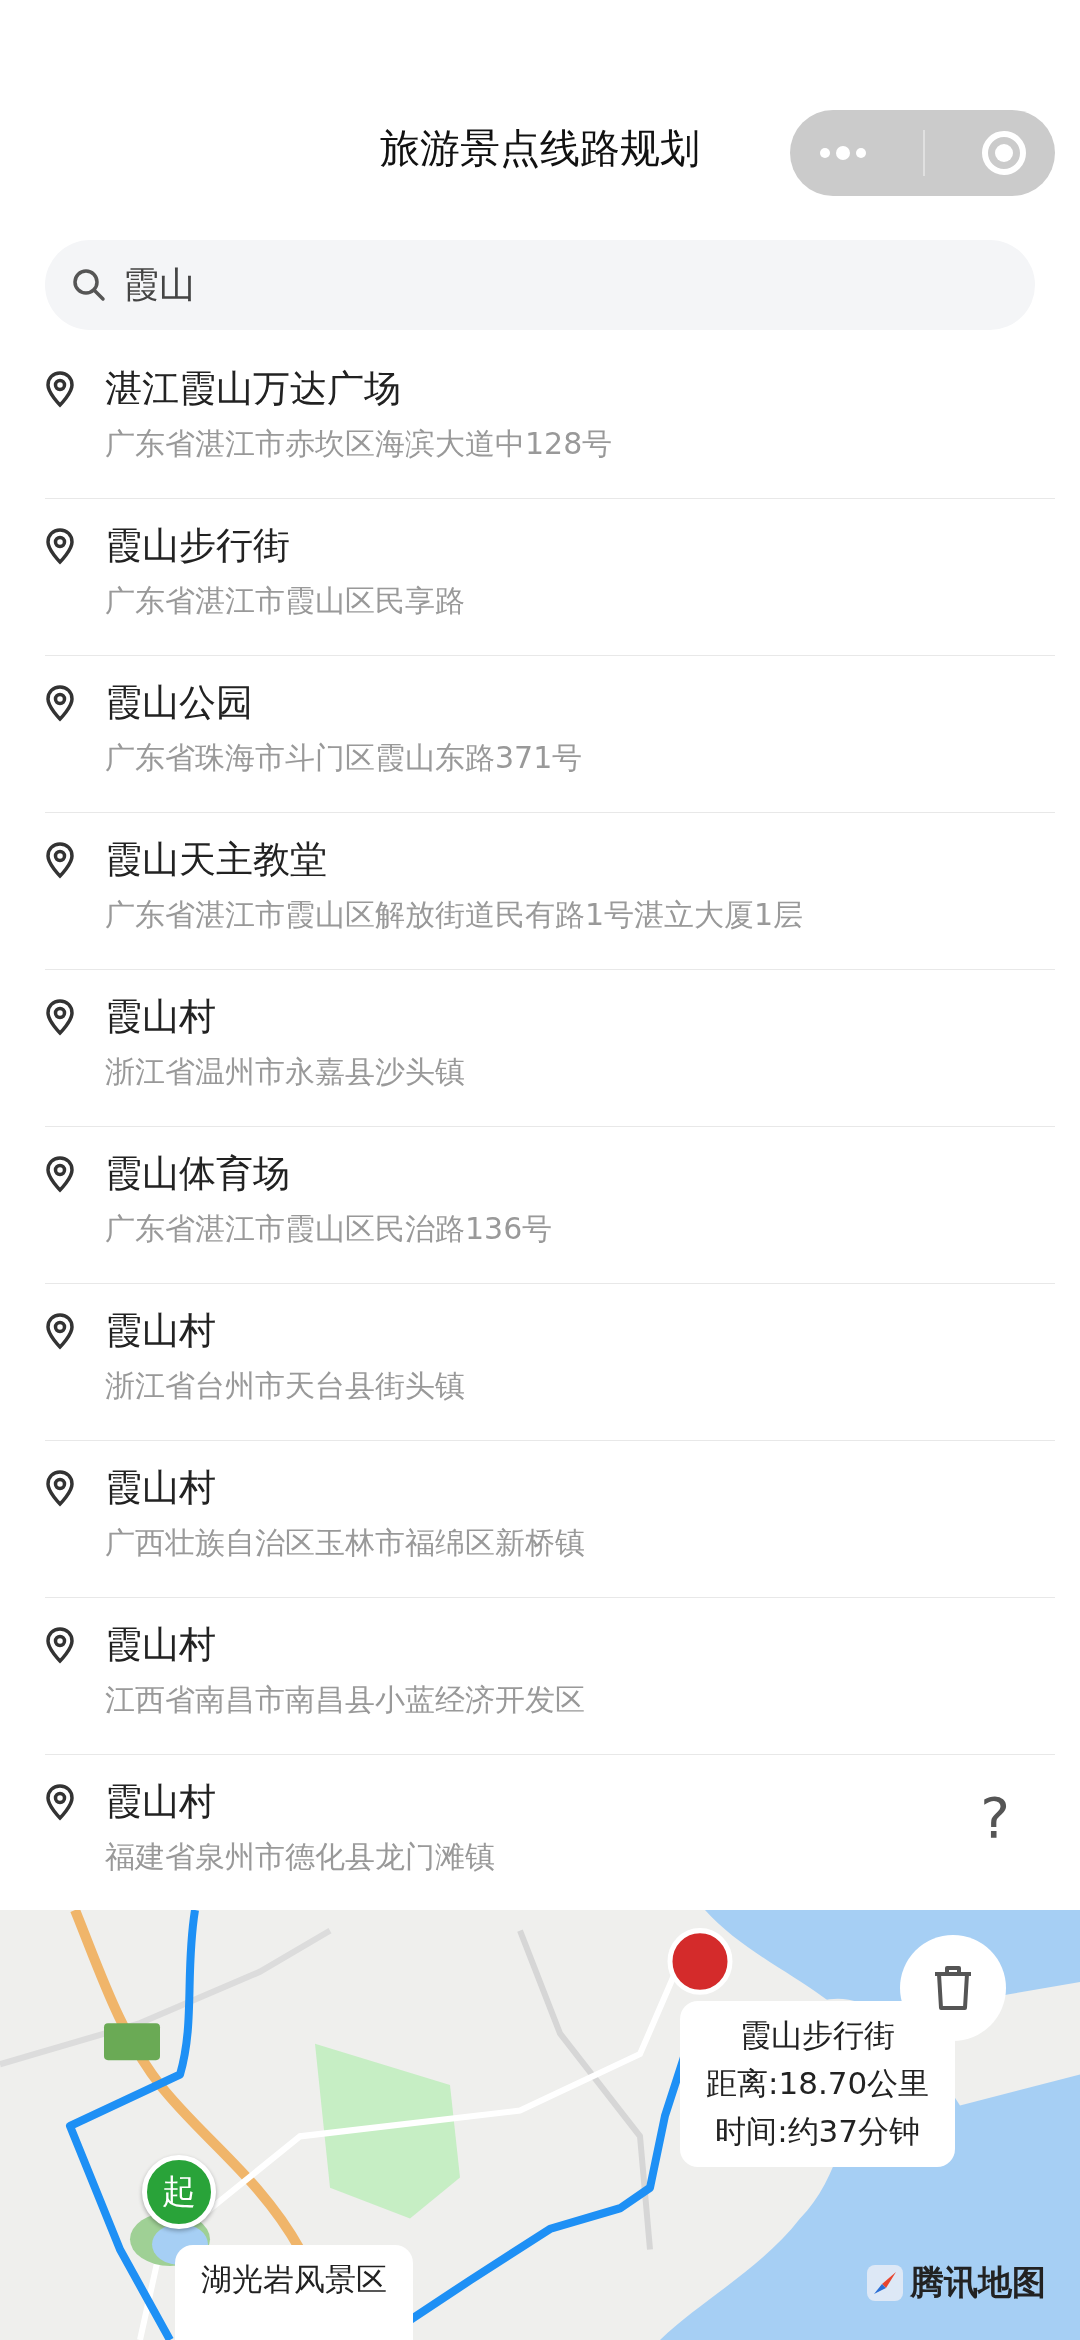 The image size is (1080, 2340). Describe the element at coordinates (978, 2282) in the screenshot. I see `logo-text: 腾讯地图` at that location.